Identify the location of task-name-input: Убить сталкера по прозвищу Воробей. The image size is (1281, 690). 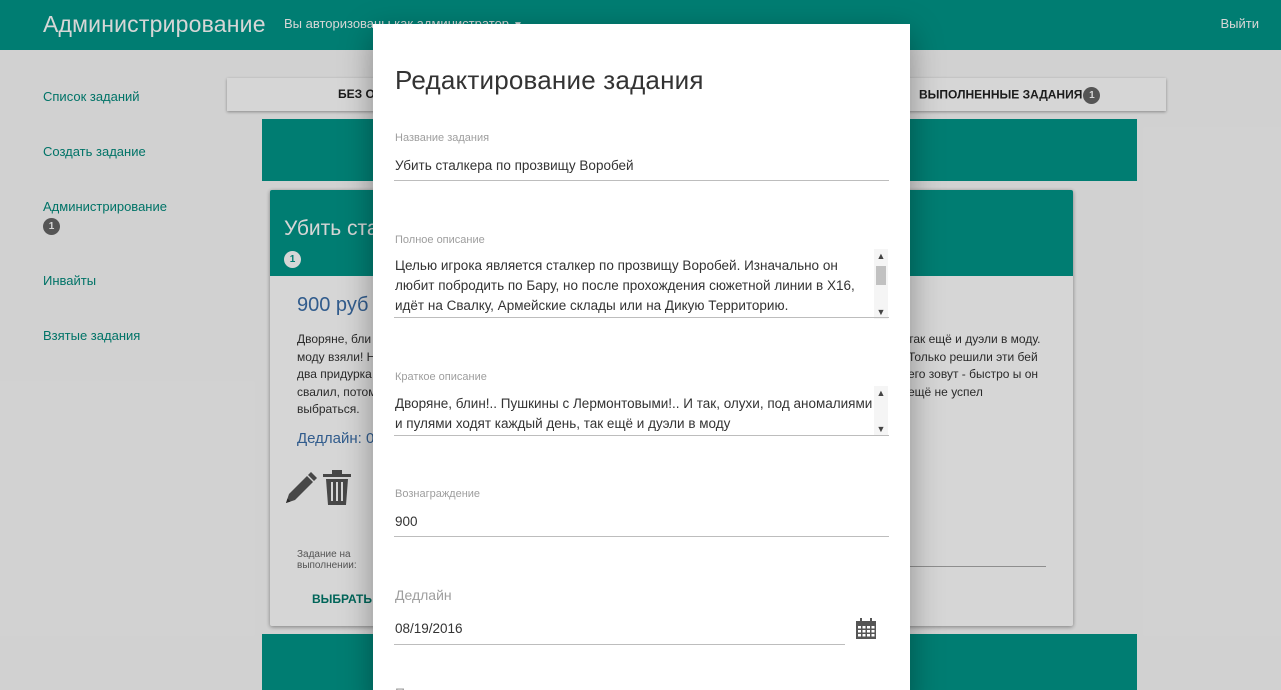
(514, 165).